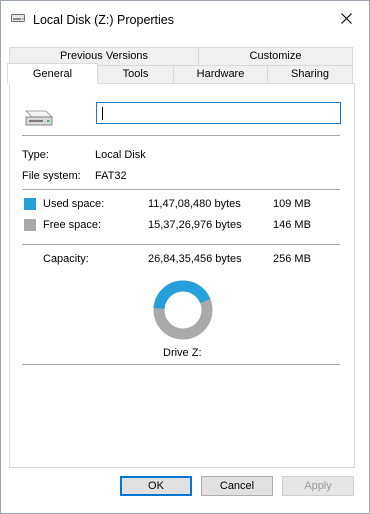  I want to click on free-space-swatch, so click(30, 225).